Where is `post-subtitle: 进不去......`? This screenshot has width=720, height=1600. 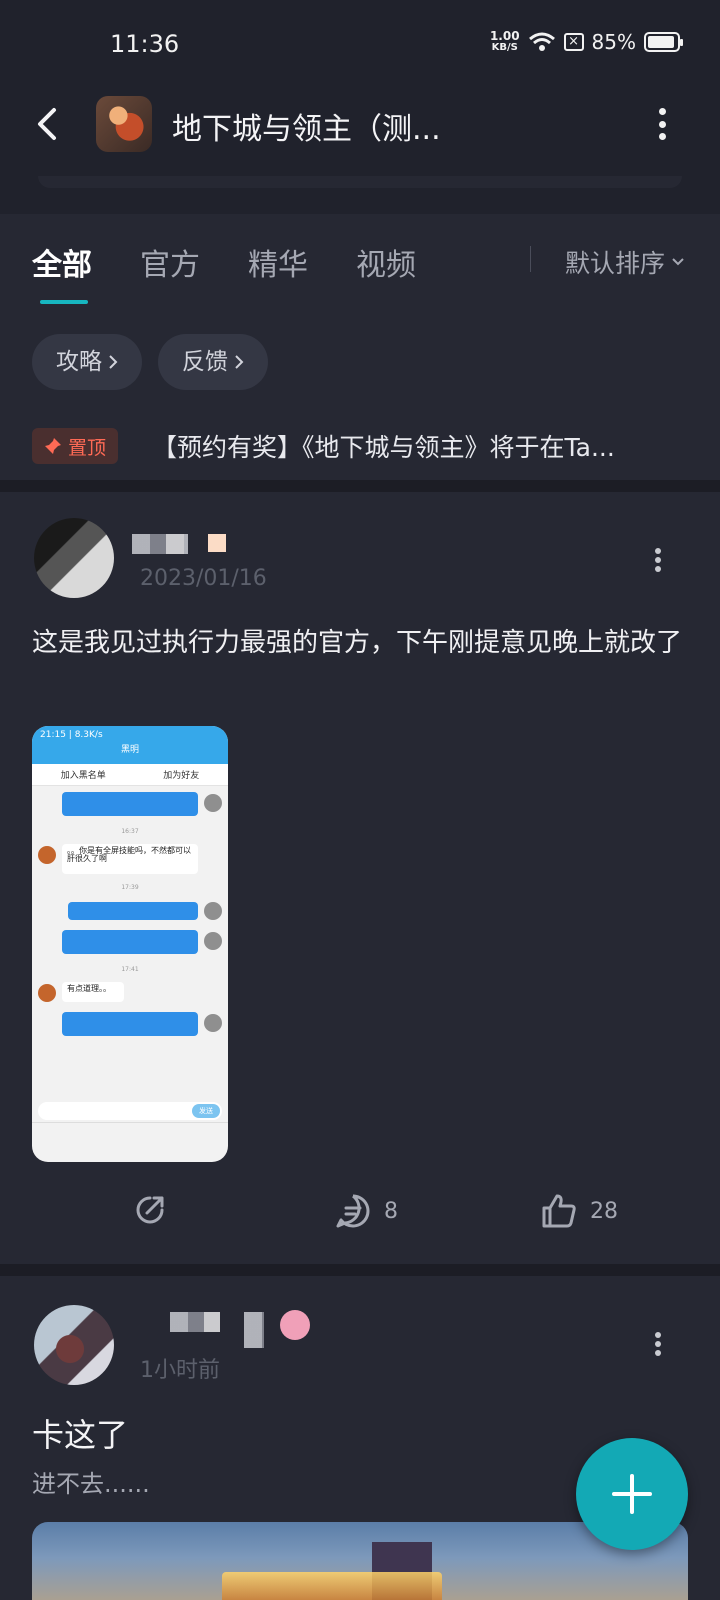 post-subtitle: 进不去...... is located at coordinates (91, 1481).